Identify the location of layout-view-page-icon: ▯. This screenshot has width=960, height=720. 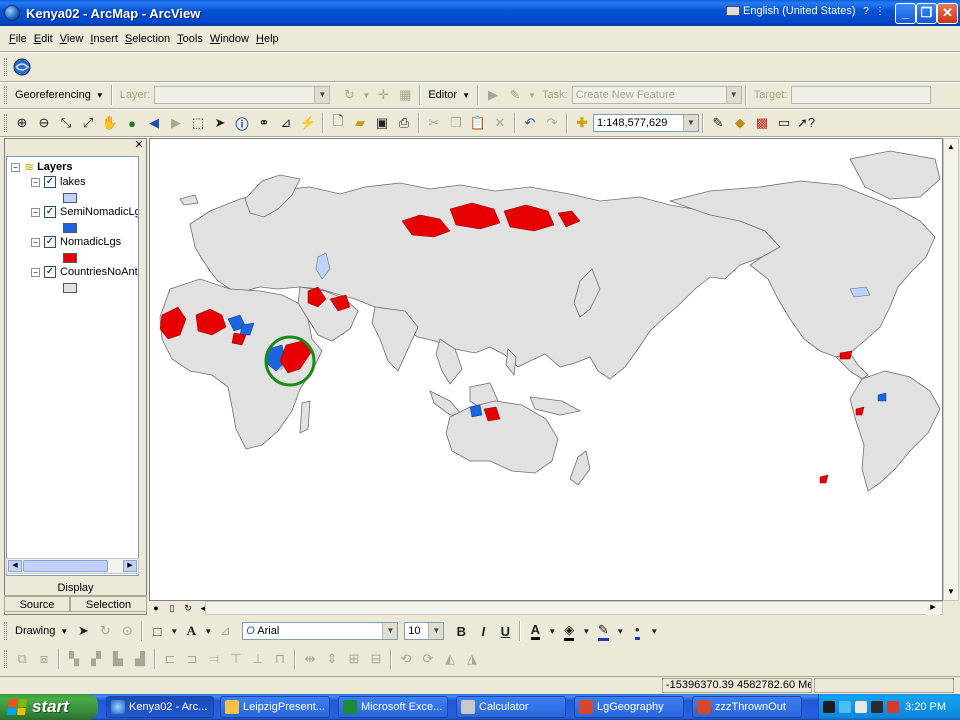
(172, 608).